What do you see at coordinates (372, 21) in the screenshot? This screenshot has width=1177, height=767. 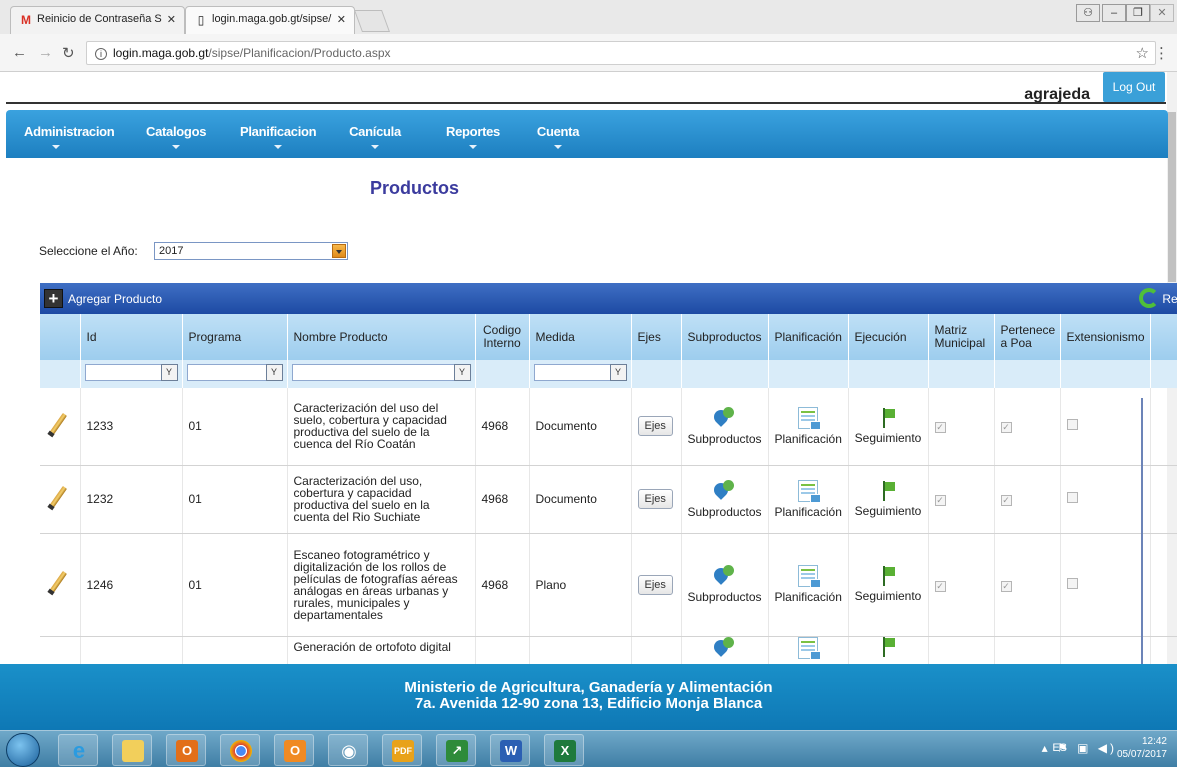 I see `new-tab-button` at bounding box center [372, 21].